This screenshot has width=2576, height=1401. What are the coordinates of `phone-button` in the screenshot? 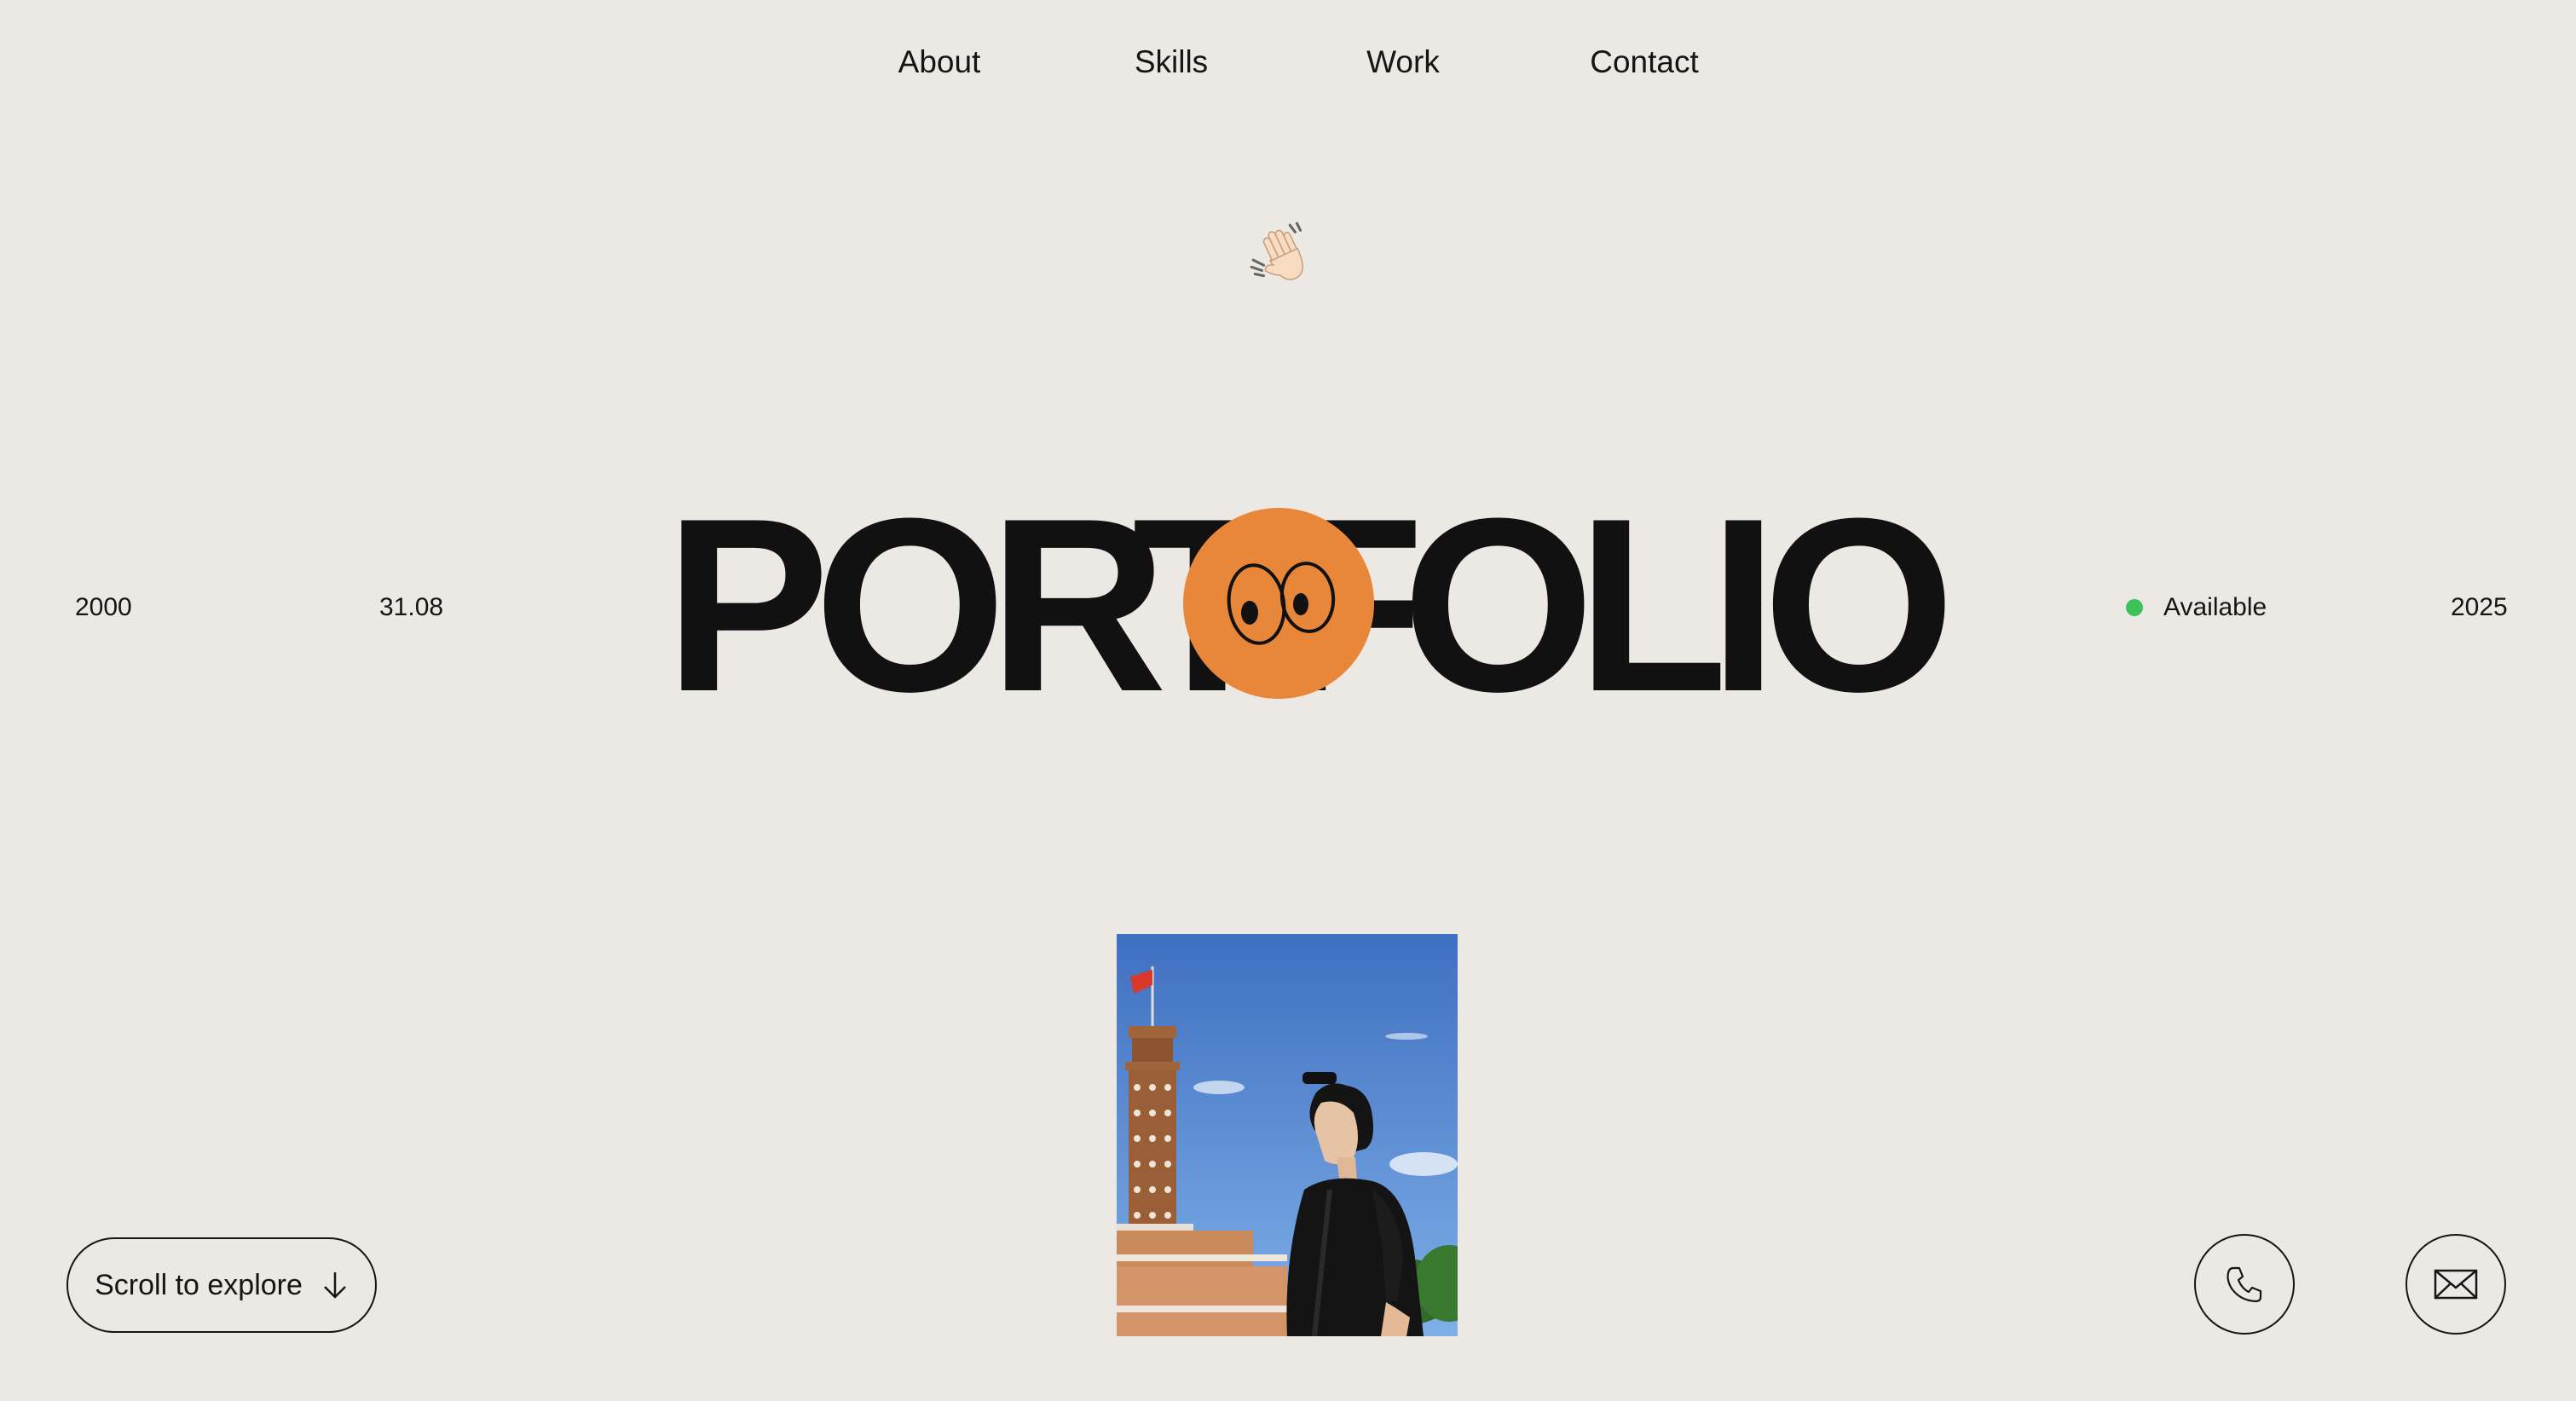 It's located at (2244, 1284).